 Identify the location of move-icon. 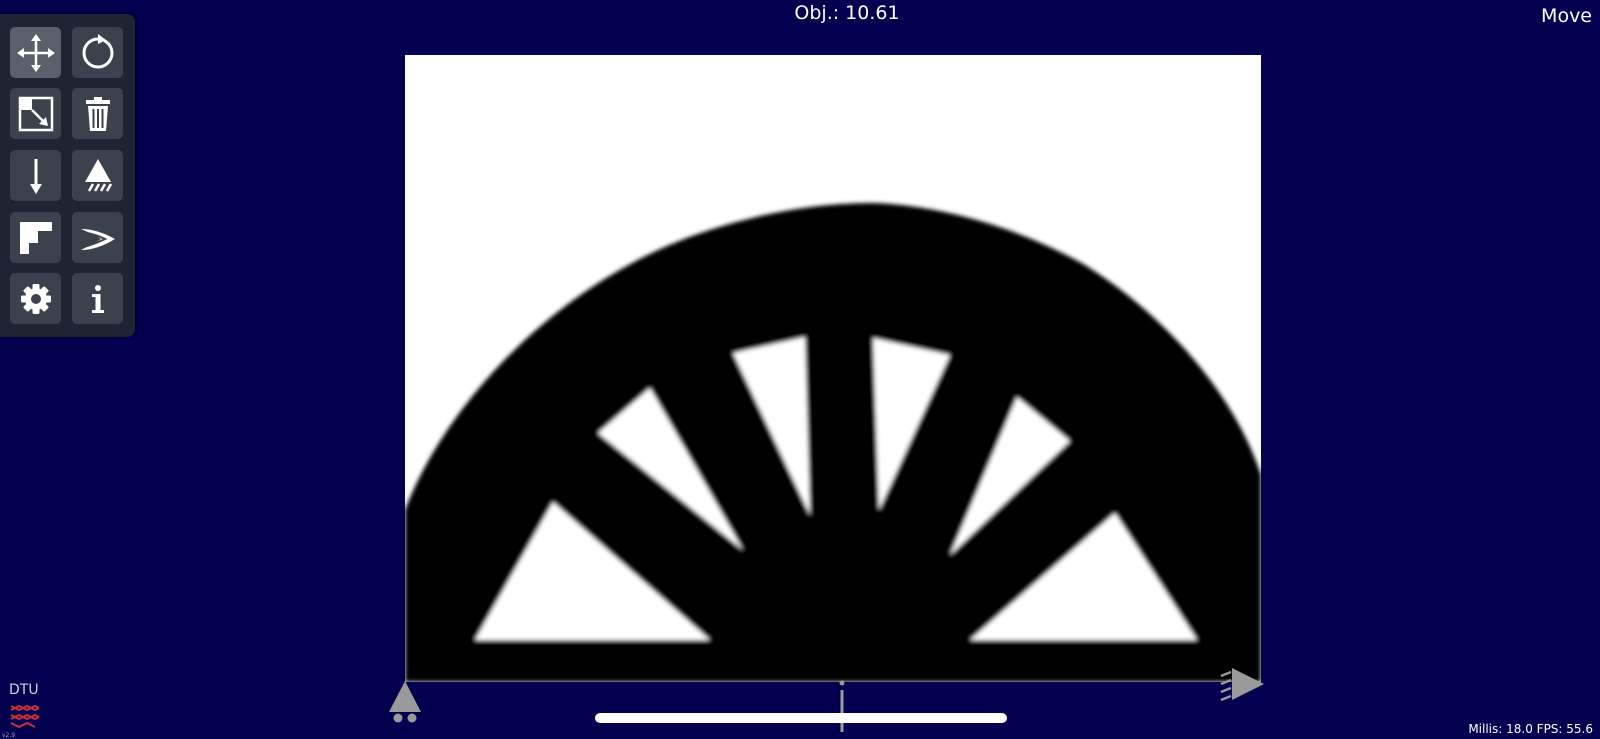
(35, 52).